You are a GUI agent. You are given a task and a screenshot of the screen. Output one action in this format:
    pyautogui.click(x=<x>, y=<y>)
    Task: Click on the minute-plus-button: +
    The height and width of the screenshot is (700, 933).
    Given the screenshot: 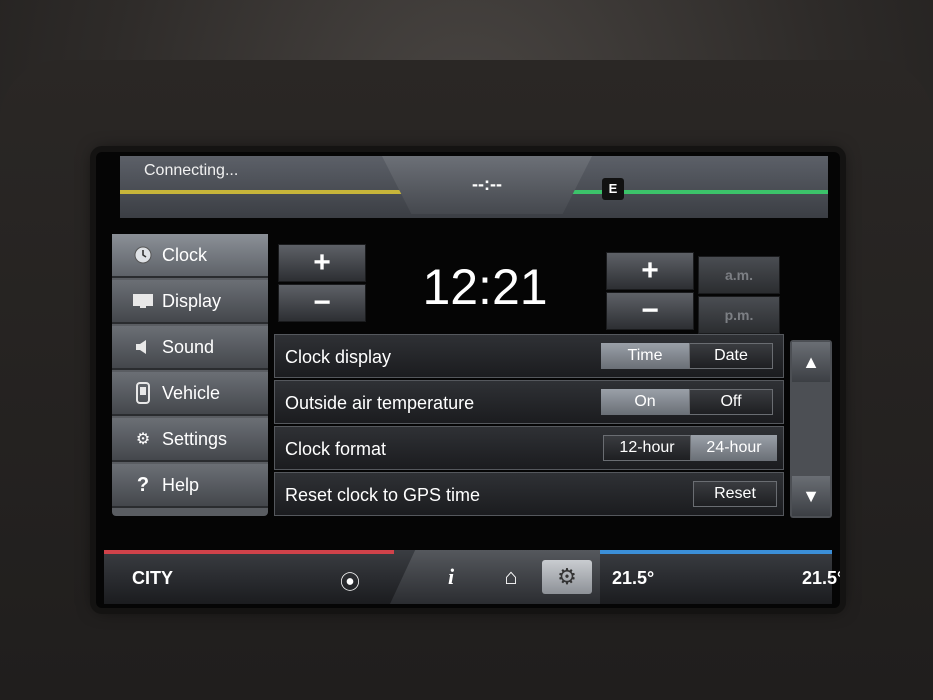 What is the action you would take?
    pyautogui.click(x=650, y=271)
    